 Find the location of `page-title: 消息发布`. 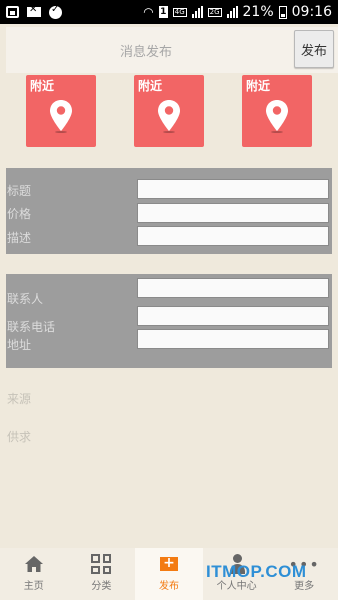

page-title: 消息发布 is located at coordinates (145, 52).